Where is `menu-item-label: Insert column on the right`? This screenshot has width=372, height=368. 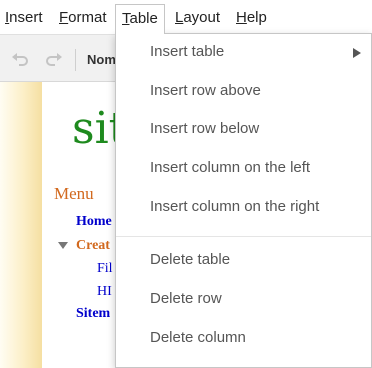 menu-item-label: Insert column on the right is located at coordinates (235, 206).